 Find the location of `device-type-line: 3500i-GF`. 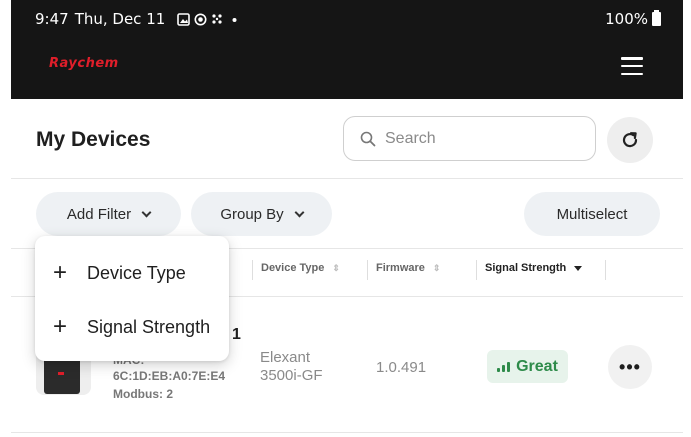

device-type-line: 3500i-GF is located at coordinates (291, 375).